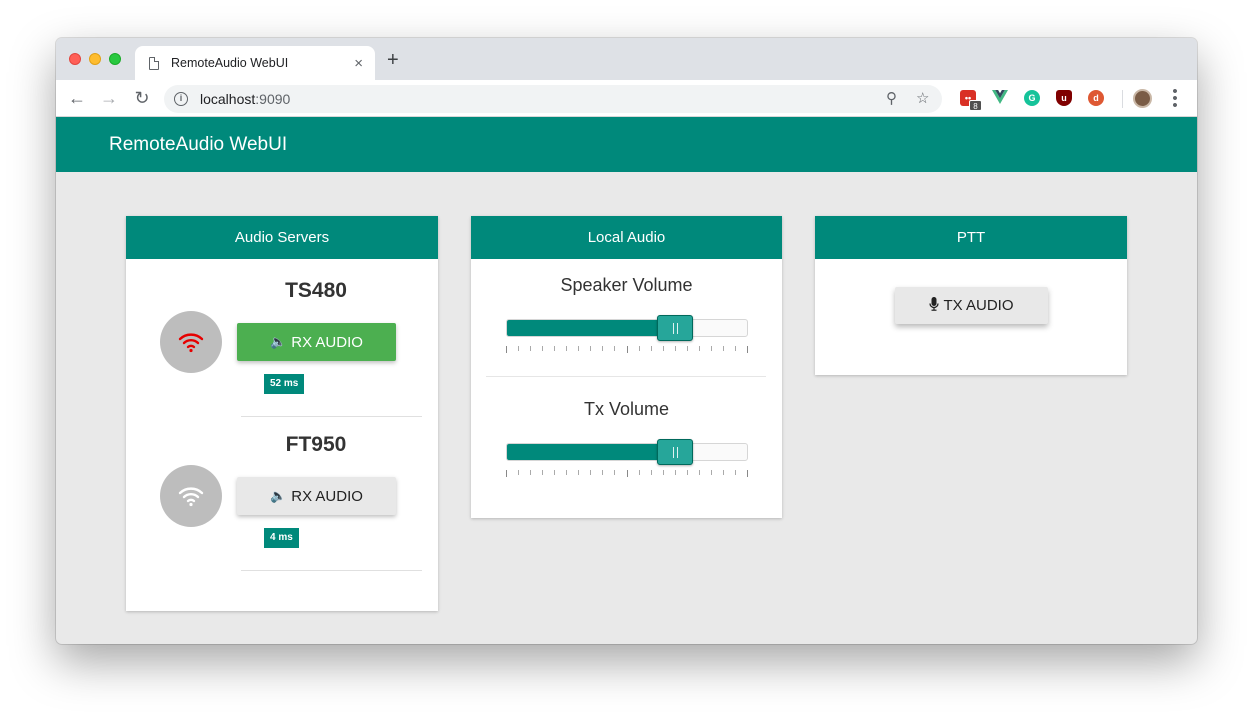  Describe the element at coordinates (316, 290) in the screenshot. I see `server-name: TS480` at that location.